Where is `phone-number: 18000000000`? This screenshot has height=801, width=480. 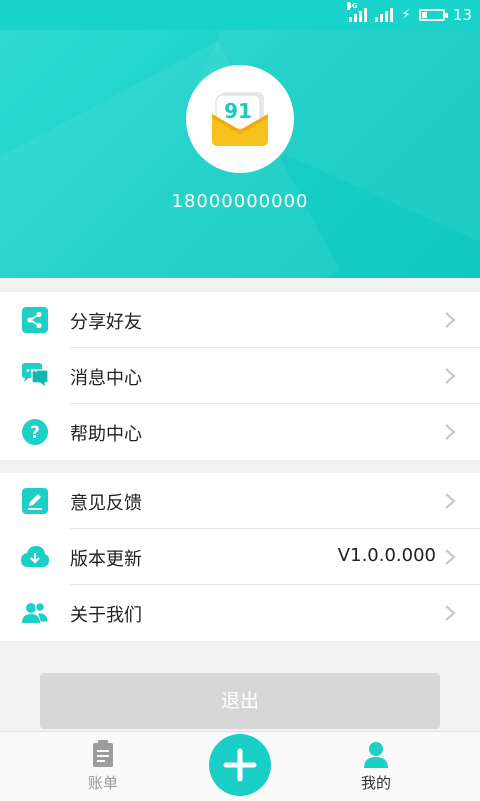
phone-number: 18000000000 is located at coordinates (240, 201).